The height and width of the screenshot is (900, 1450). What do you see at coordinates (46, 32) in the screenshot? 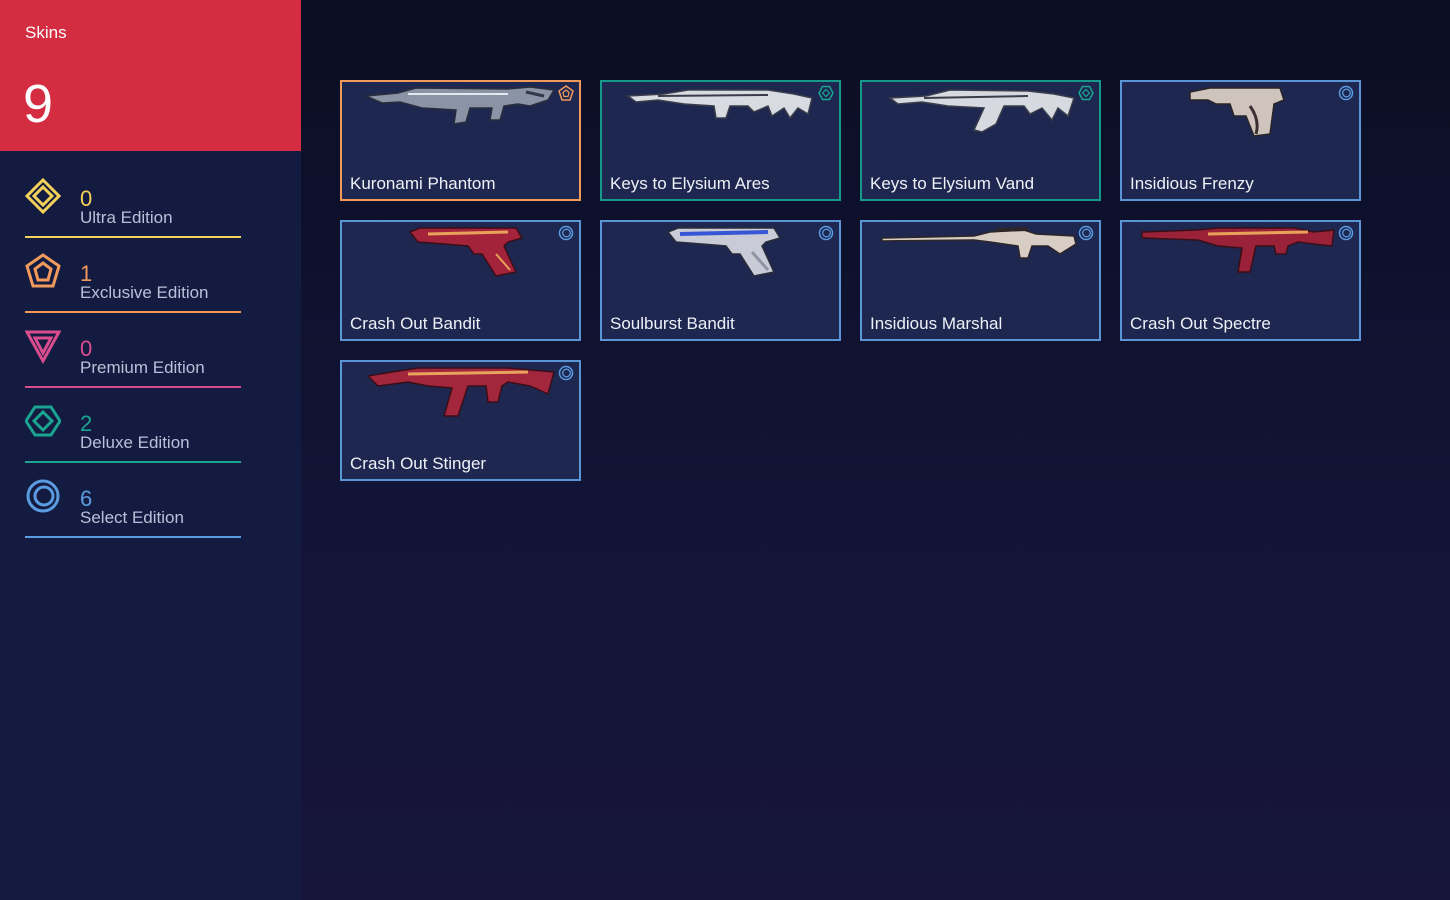
I see `skins-title: Skins` at bounding box center [46, 32].